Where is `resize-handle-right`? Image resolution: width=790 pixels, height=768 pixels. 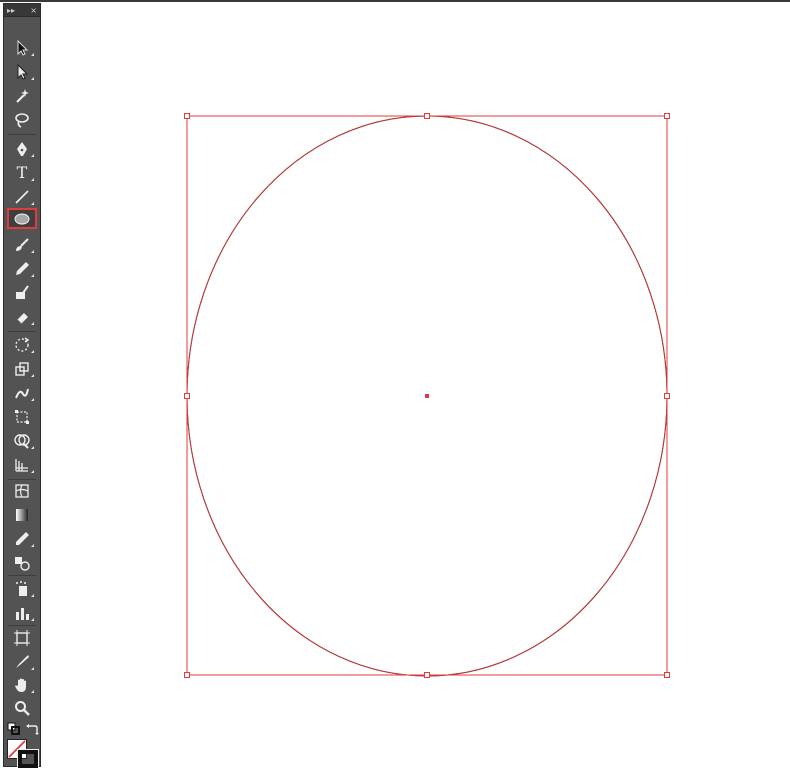 resize-handle-right is located at coordinates (667, 396).